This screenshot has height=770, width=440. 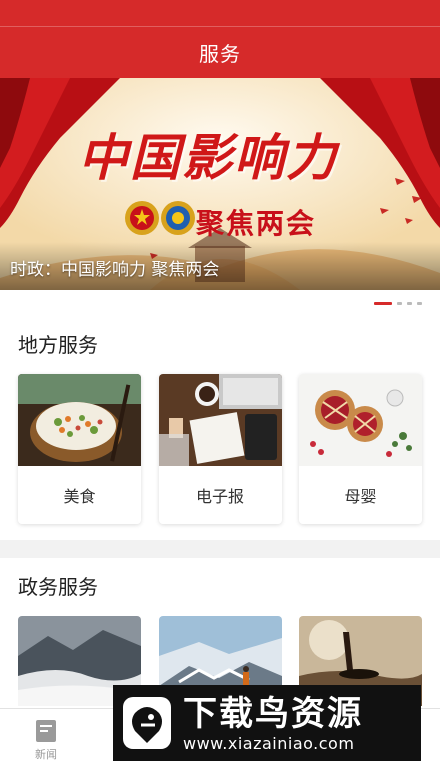 I want to click on page-title: 服务, so click(x=220, y=54).